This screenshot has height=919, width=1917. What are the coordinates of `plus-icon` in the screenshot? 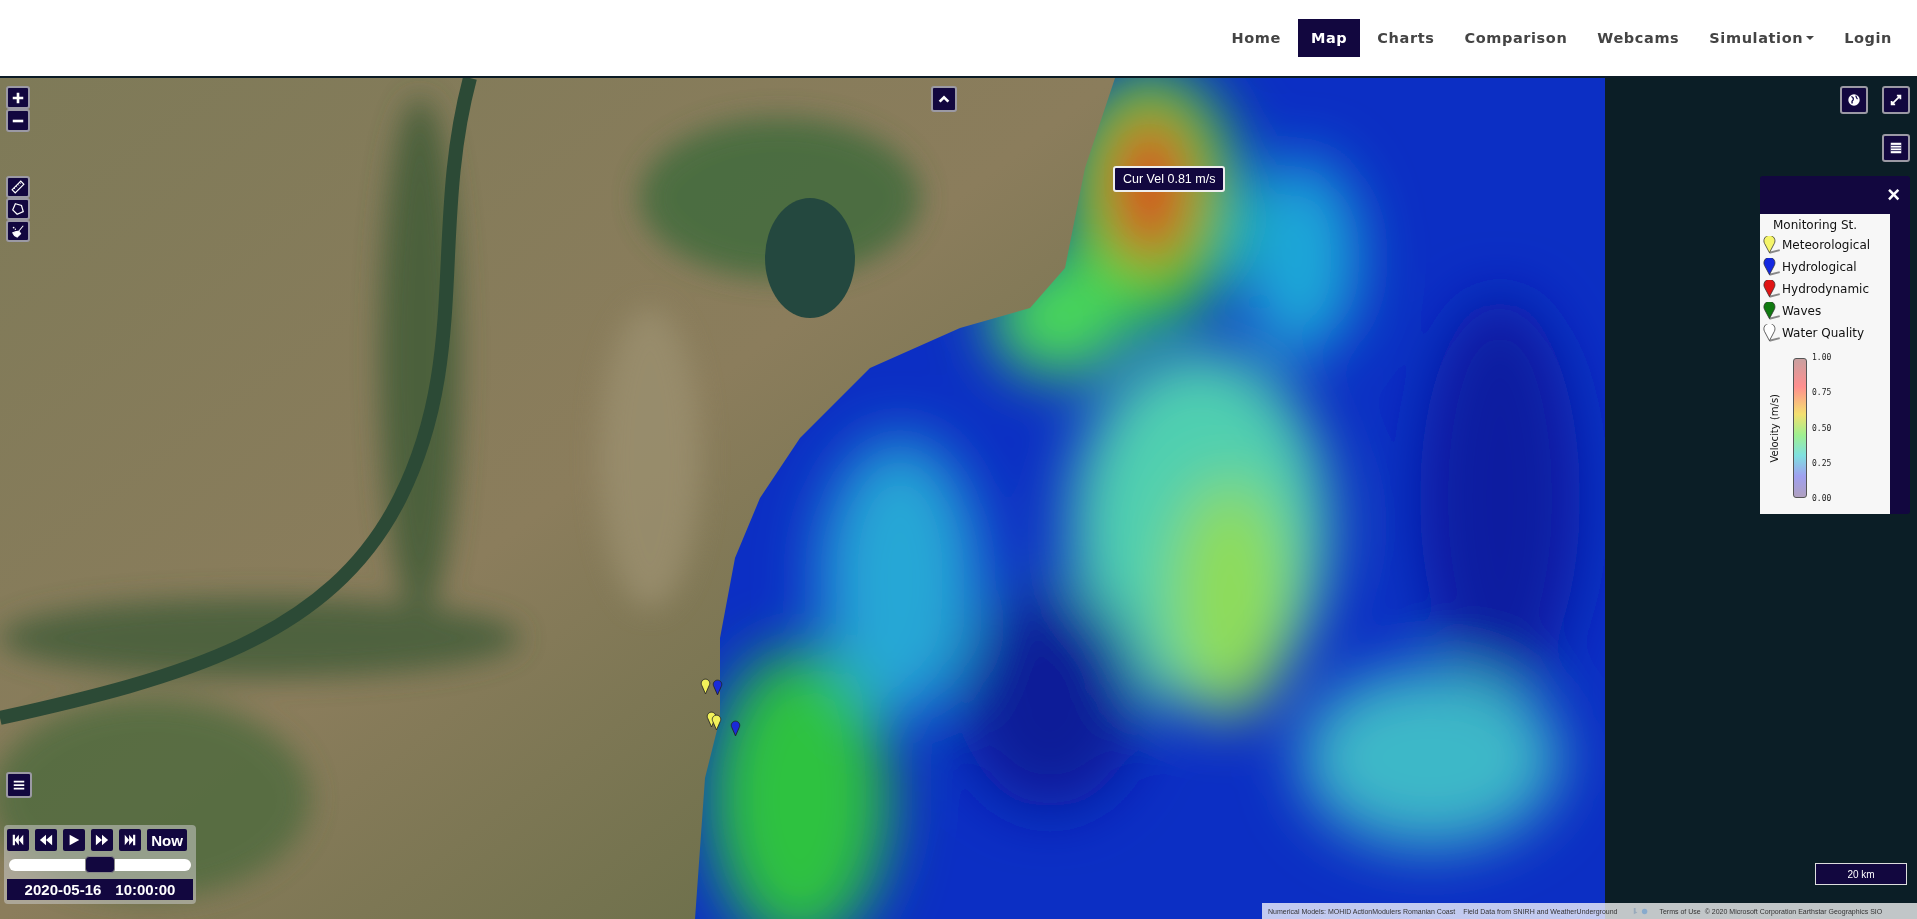 It's located at (18, 97).